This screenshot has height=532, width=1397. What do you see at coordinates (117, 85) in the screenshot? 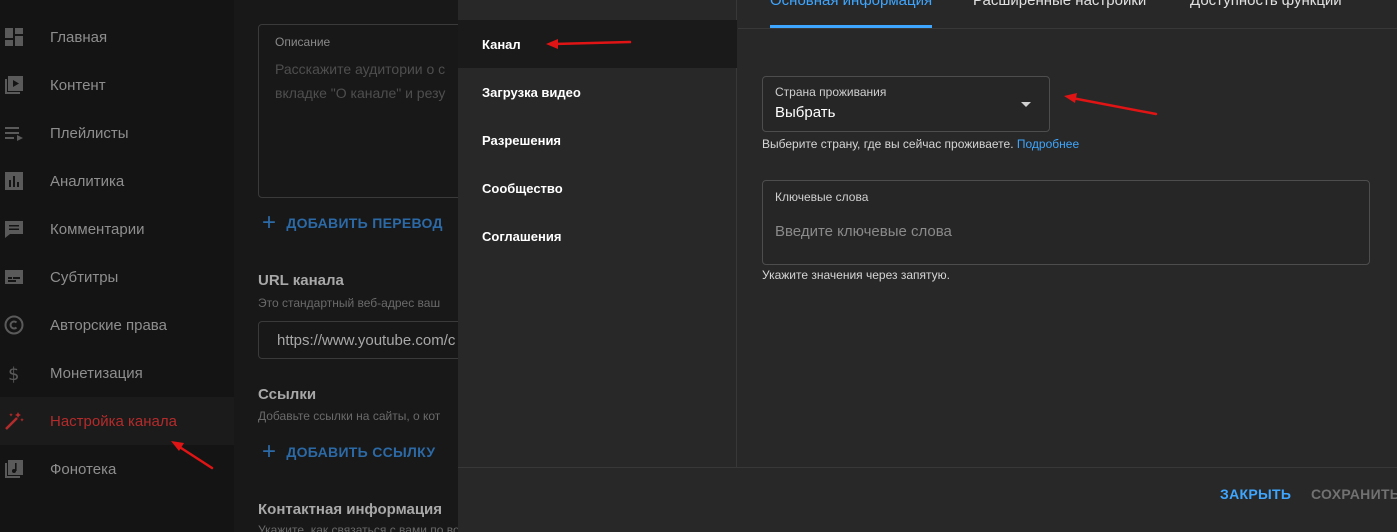
I see `sidebar-item-content: Контент` at bounding box center [117, 85].